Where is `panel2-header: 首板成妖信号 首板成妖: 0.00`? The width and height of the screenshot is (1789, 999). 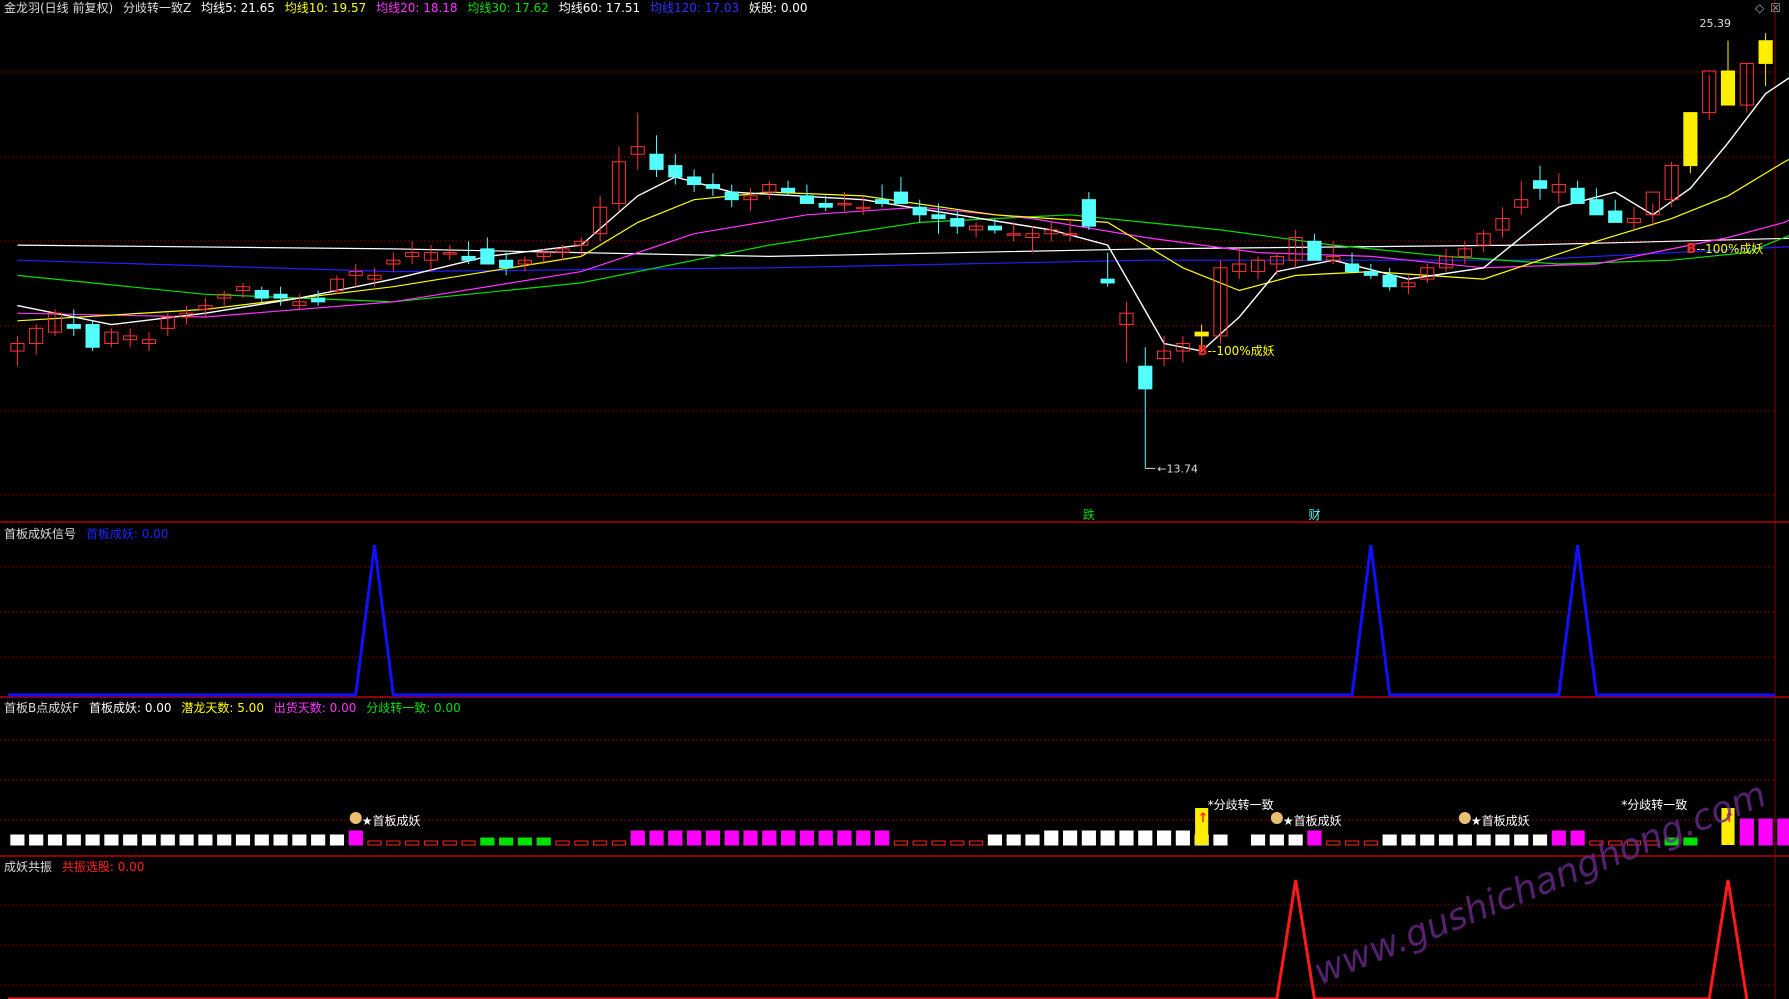 panel2-header: 首板成妖信号 首板成妖: 0.00 is located at coordinates (89, 534).